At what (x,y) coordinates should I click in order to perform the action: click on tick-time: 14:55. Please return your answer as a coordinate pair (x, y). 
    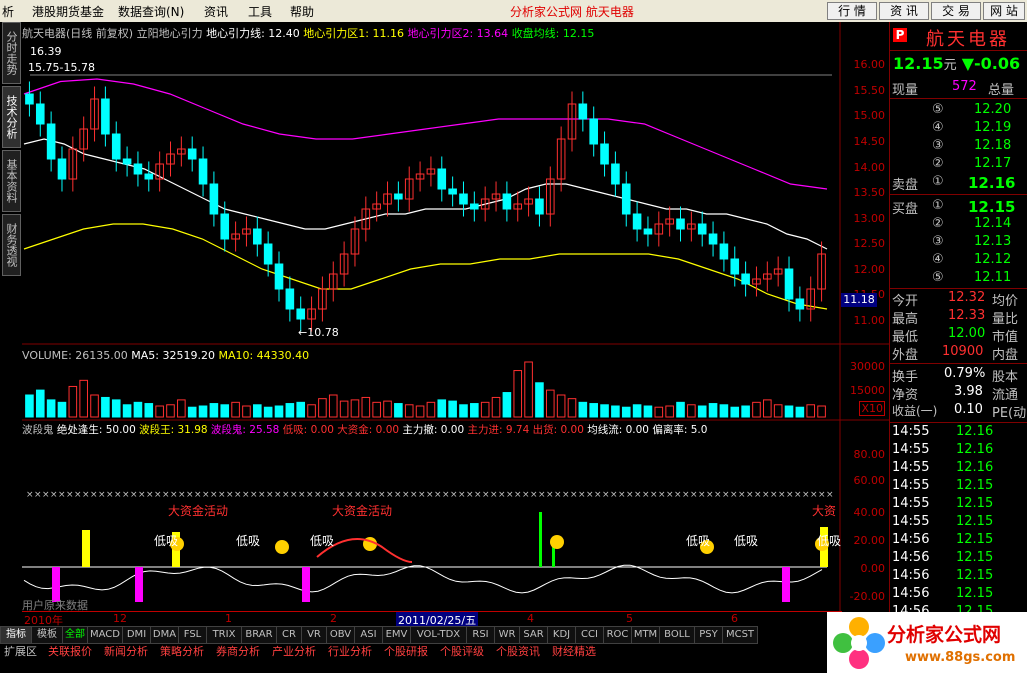
    Looking at the image, I should click on (911, 521).